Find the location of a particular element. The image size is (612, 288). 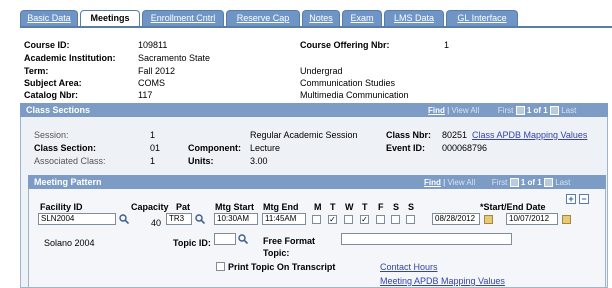

contact-hours-link: Contact Hours is located at coordinates (409, 267).